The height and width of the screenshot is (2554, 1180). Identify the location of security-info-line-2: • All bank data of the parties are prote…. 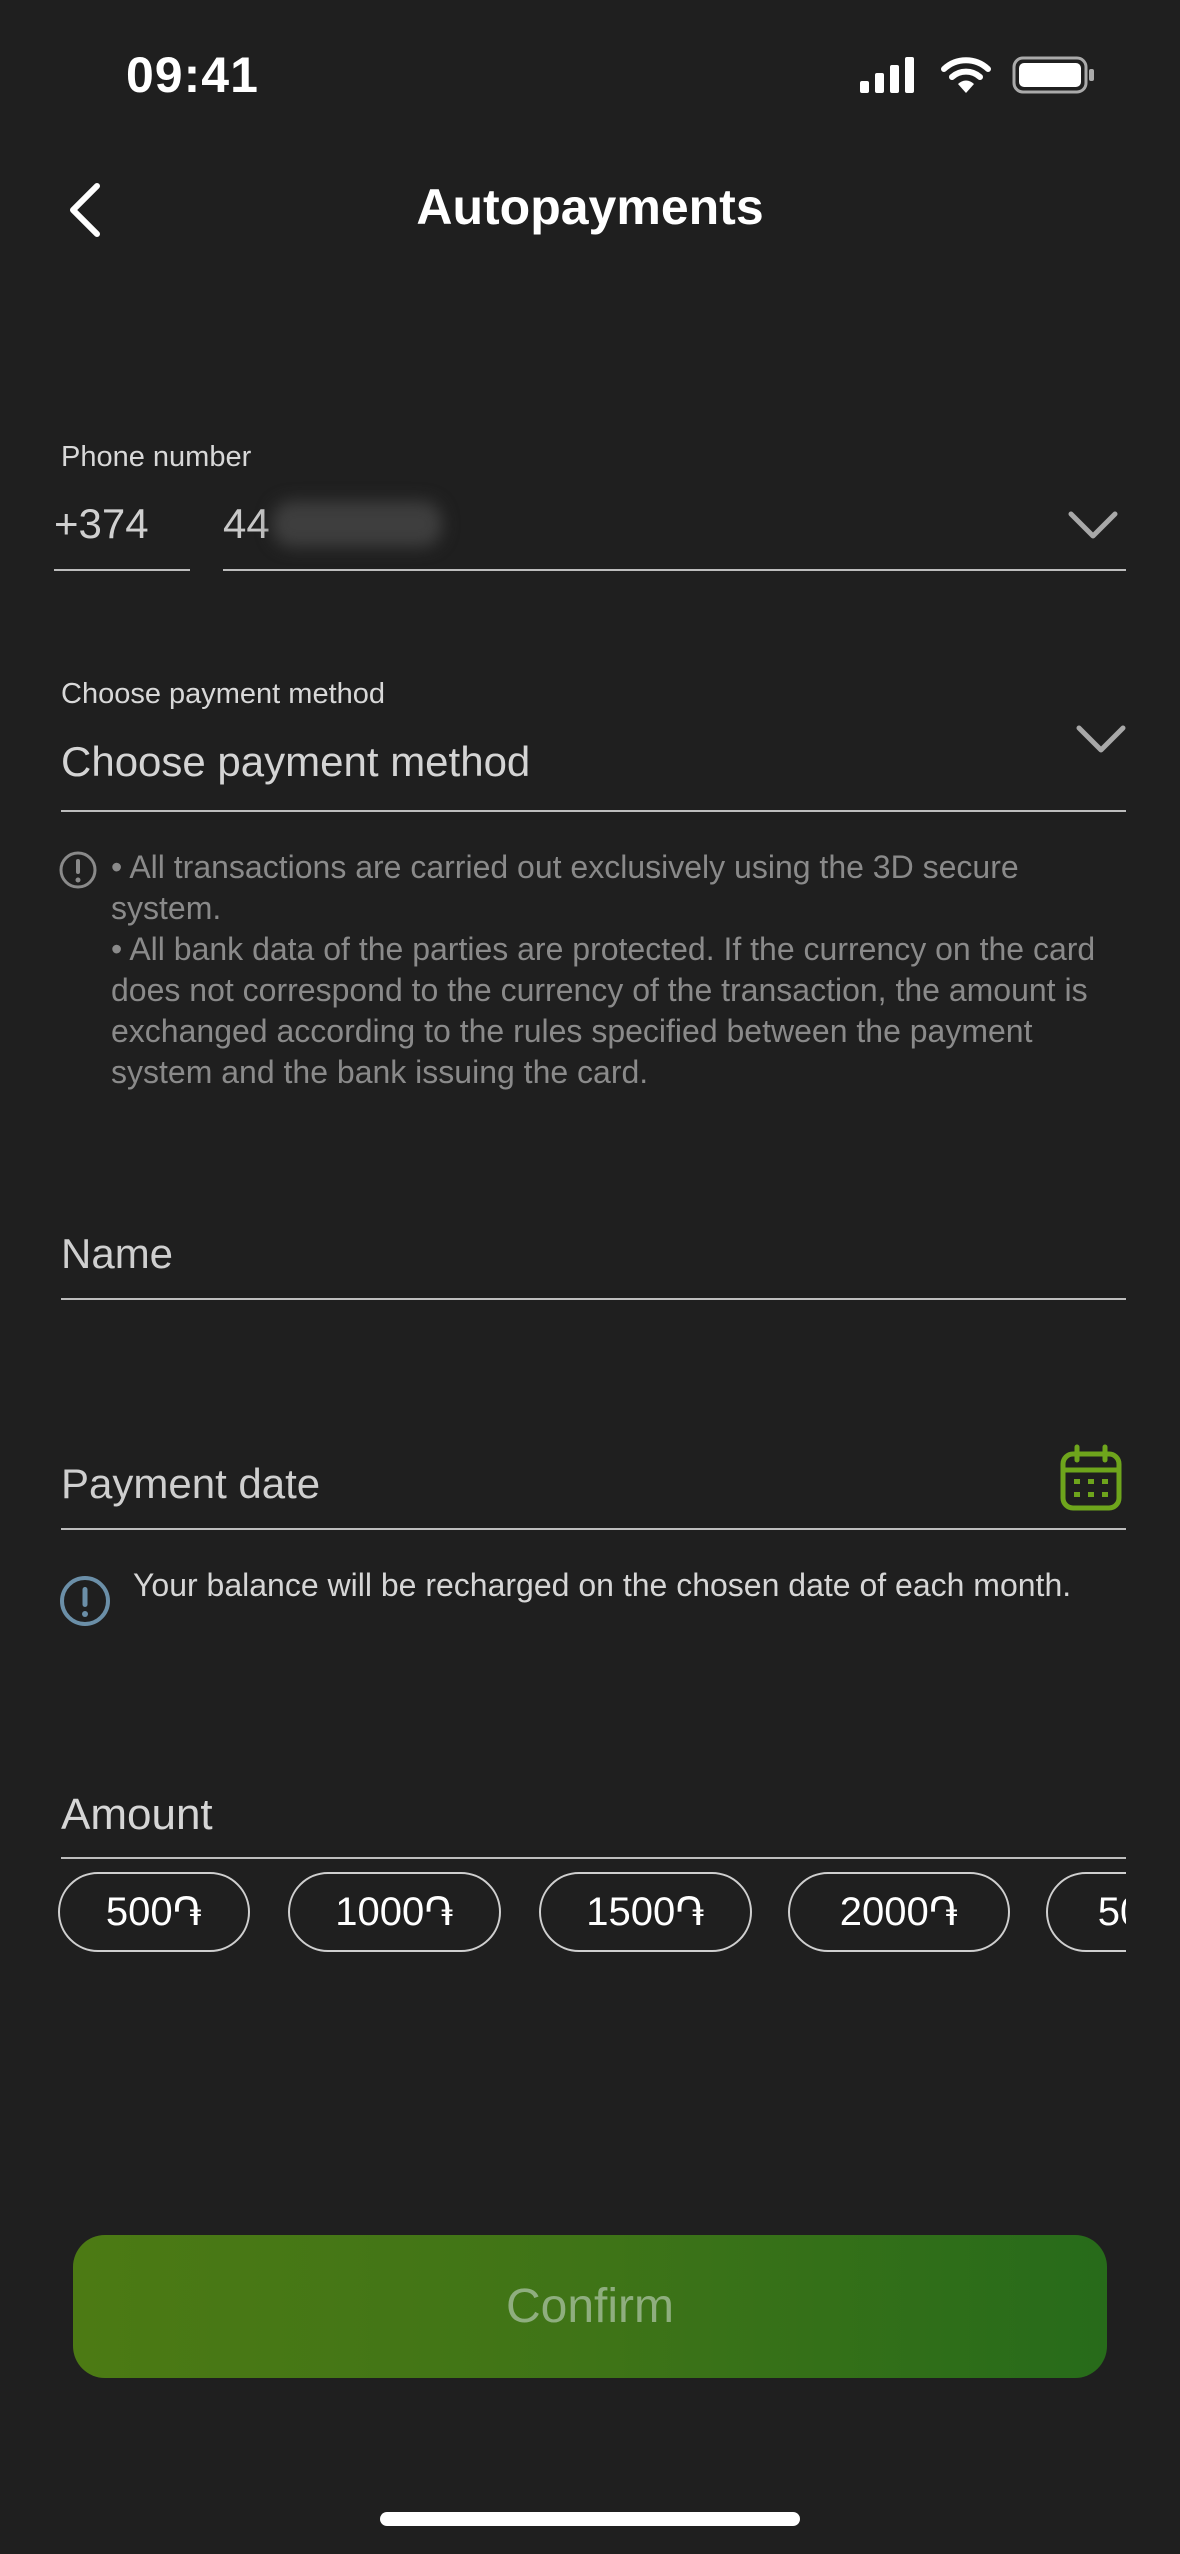
(603, 1010).